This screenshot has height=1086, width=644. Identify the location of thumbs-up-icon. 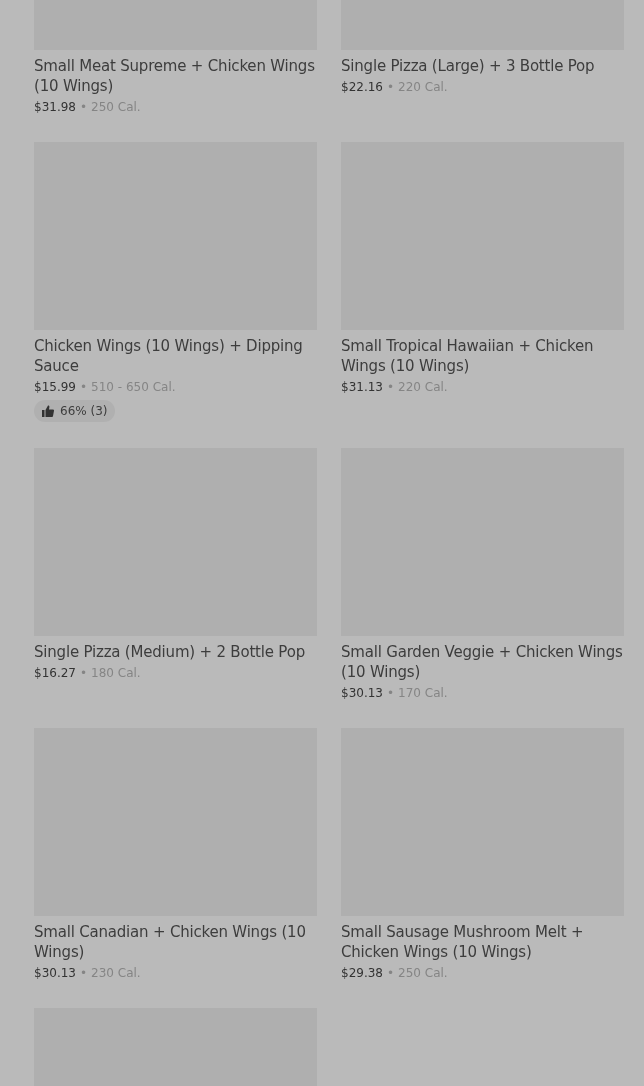
(48, 411).